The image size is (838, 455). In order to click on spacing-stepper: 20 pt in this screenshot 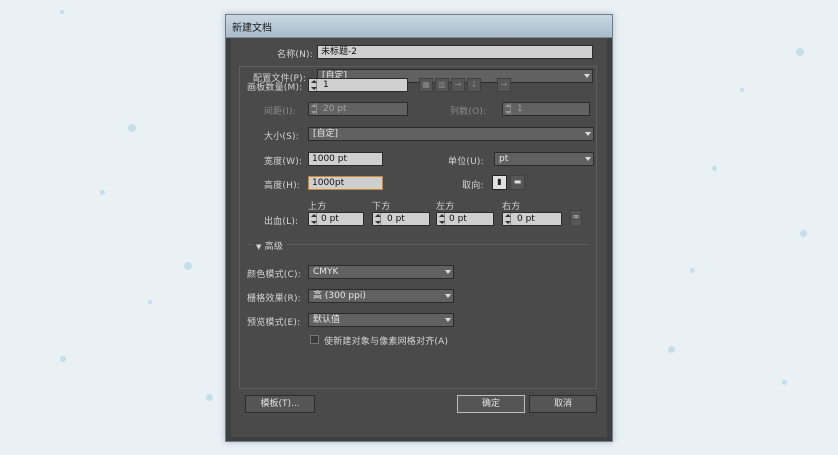, I will do `click(358, 109)`.